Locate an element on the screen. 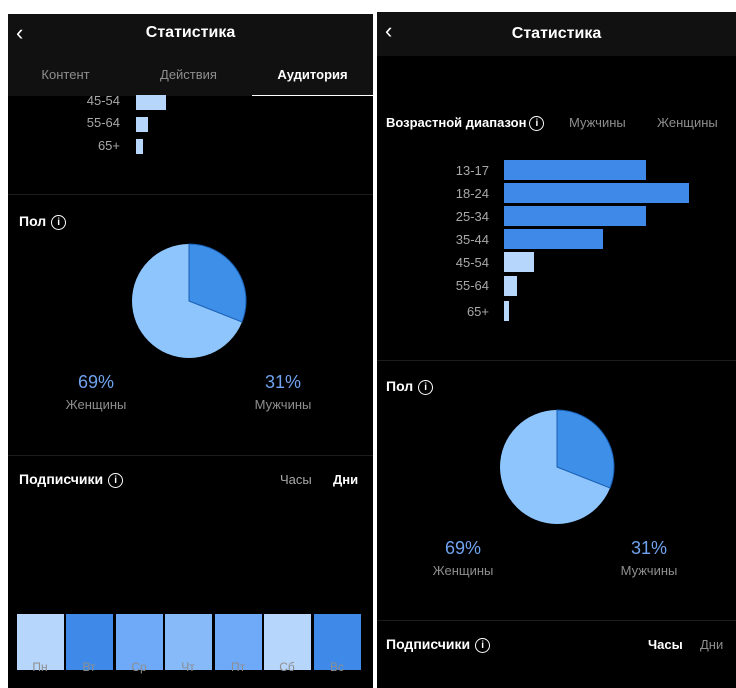  age-range-label: Возрастной диапазон is located at coordinates (456, 122).